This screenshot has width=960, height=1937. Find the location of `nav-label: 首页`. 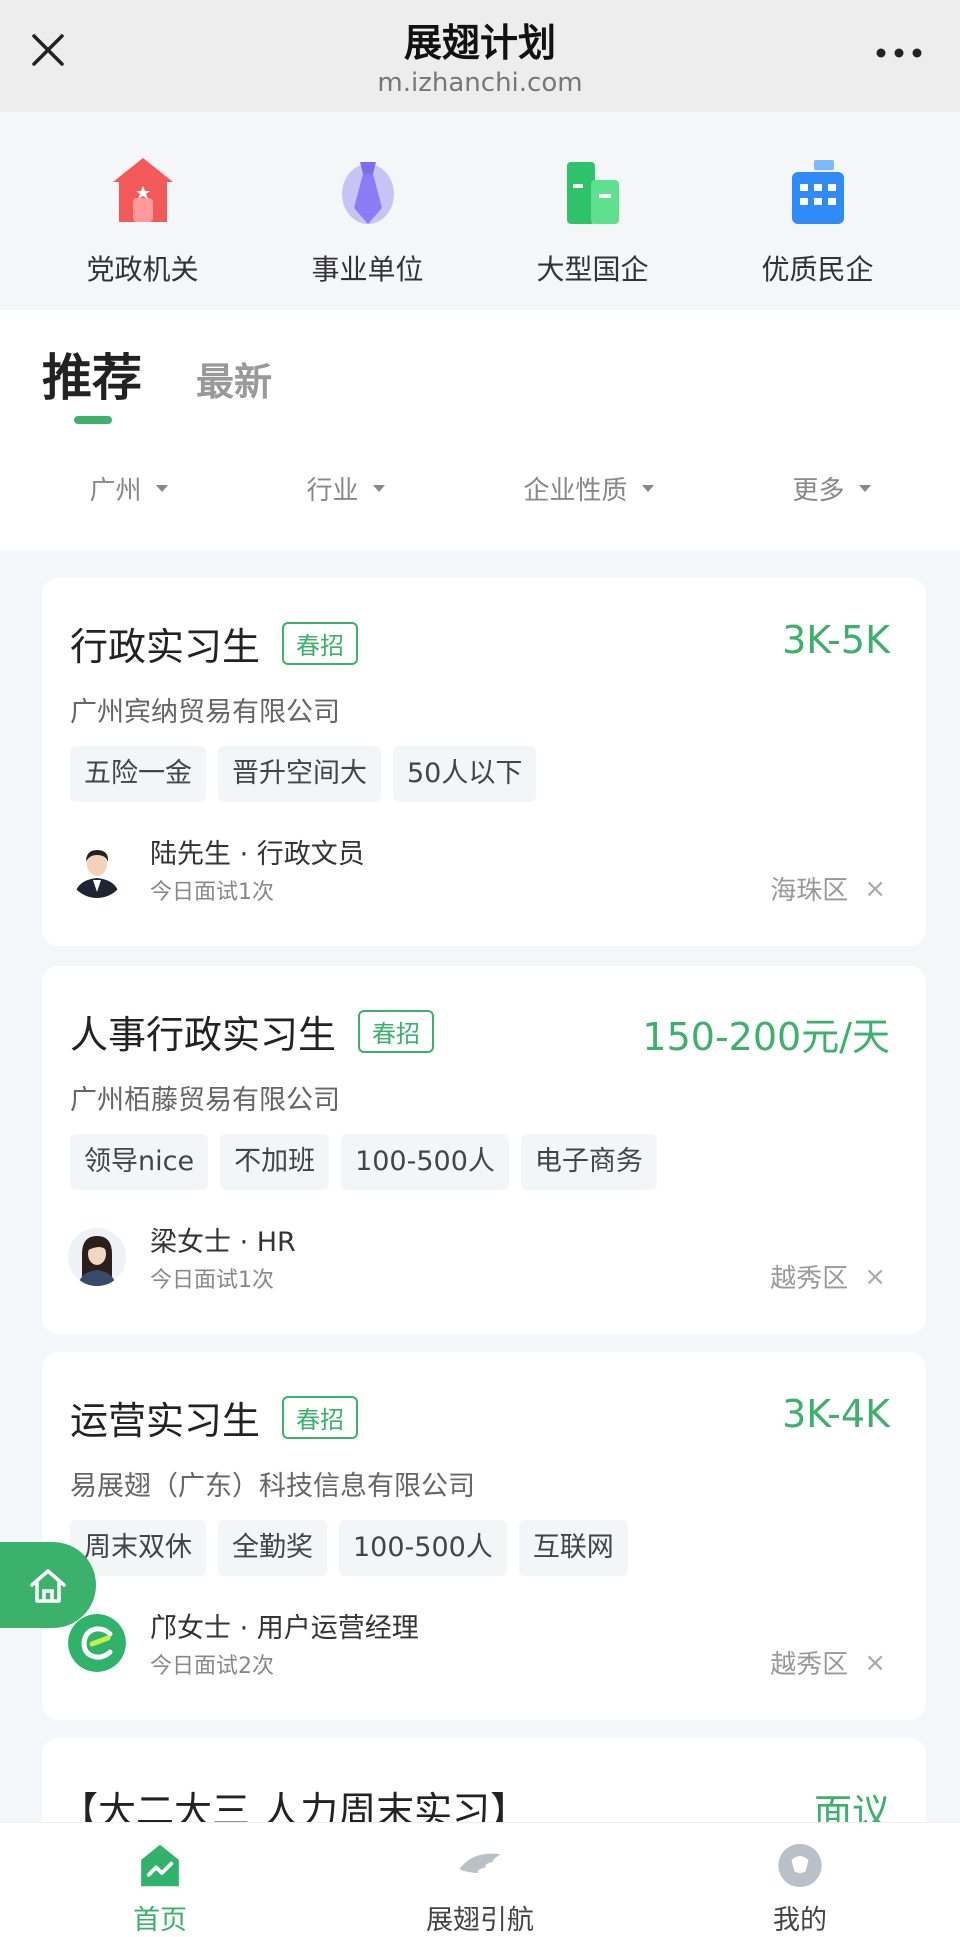

nav-label: 首页 is located at coordinates (160, 1920).